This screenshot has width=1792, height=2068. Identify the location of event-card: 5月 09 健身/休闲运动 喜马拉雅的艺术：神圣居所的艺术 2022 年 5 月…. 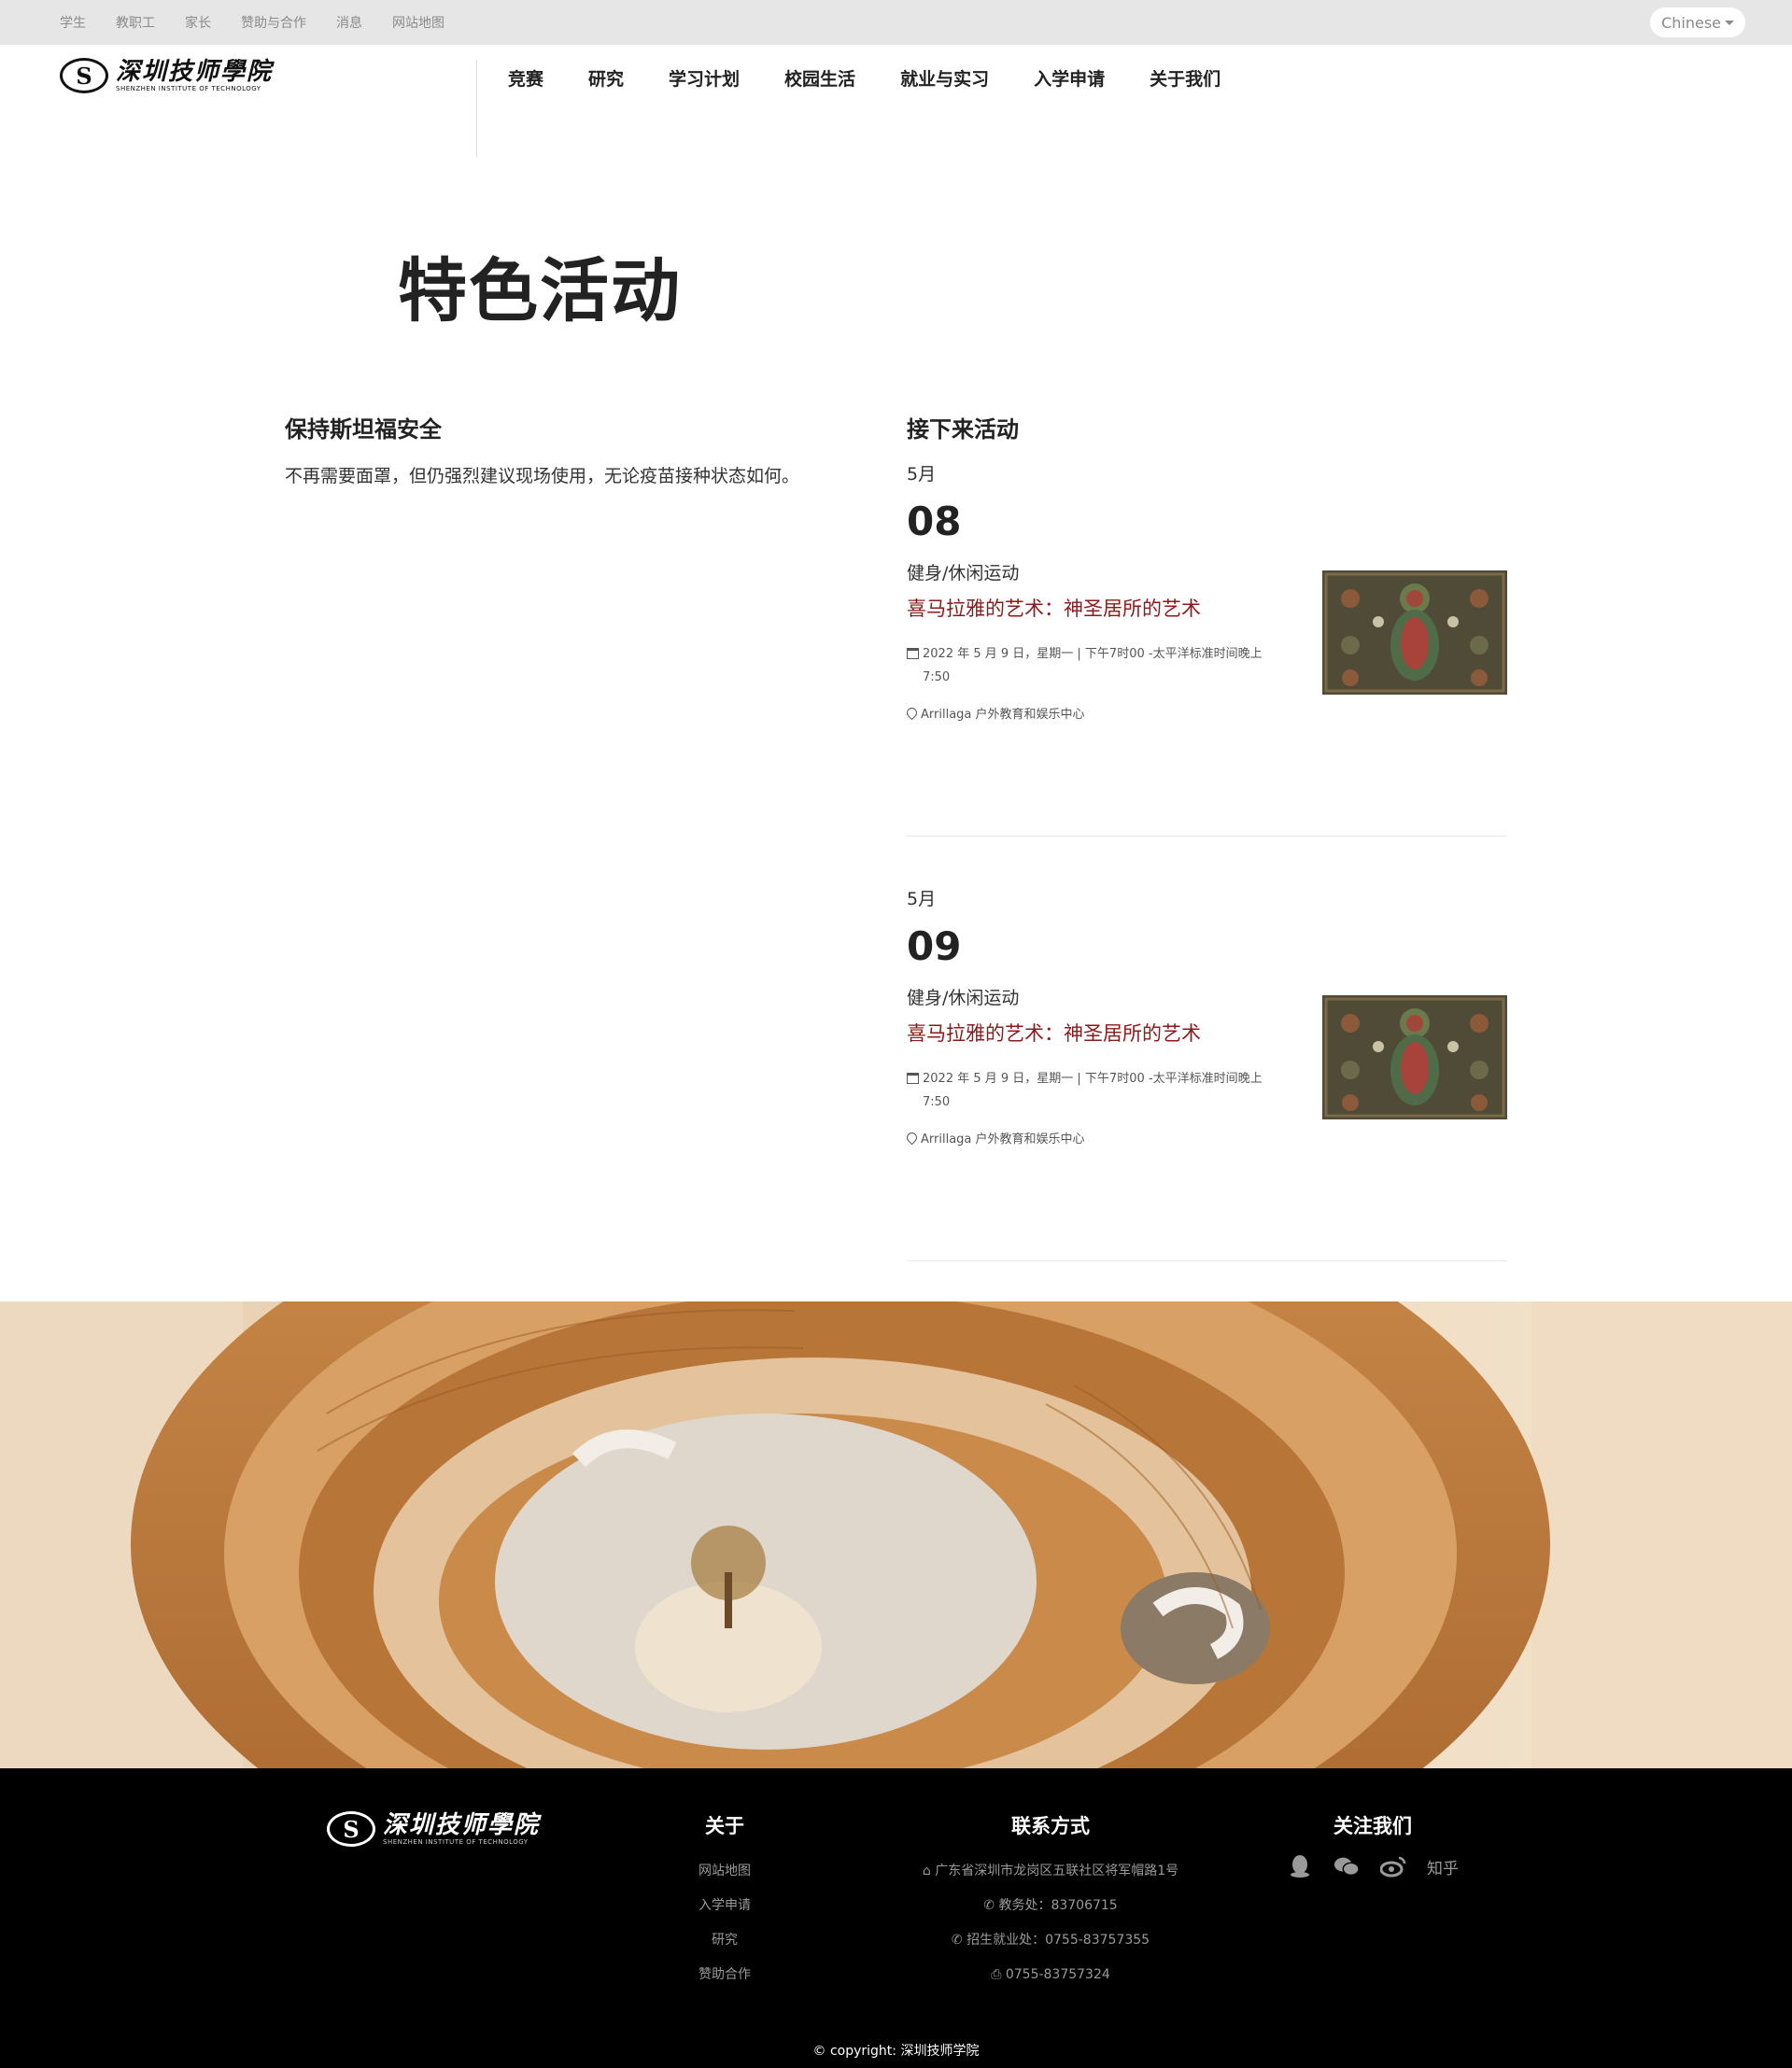
(1205, 1073).